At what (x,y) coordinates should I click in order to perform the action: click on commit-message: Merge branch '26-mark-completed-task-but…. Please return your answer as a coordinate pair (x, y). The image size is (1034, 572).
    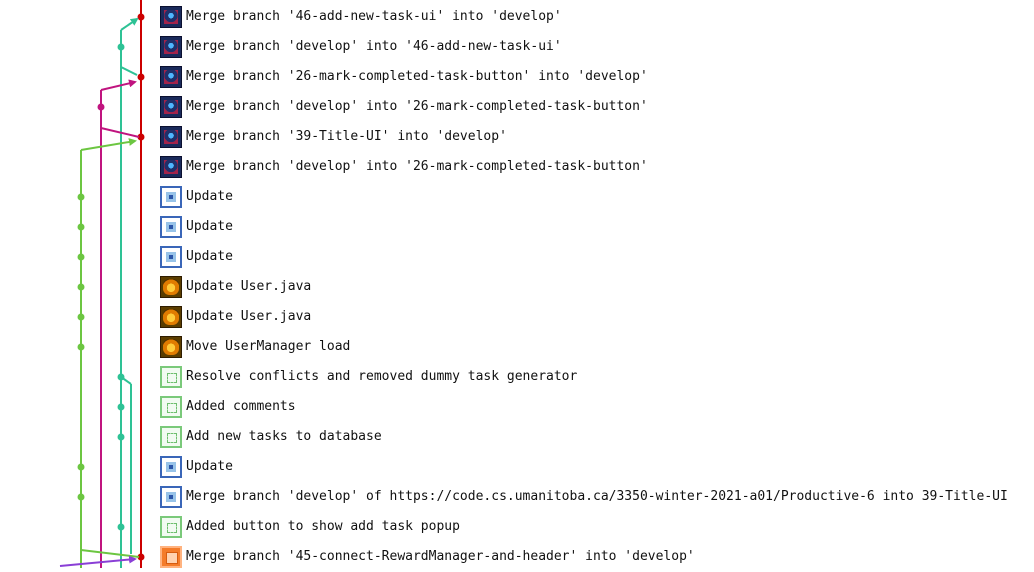
    Looking at the image, I should click on (417, 77).